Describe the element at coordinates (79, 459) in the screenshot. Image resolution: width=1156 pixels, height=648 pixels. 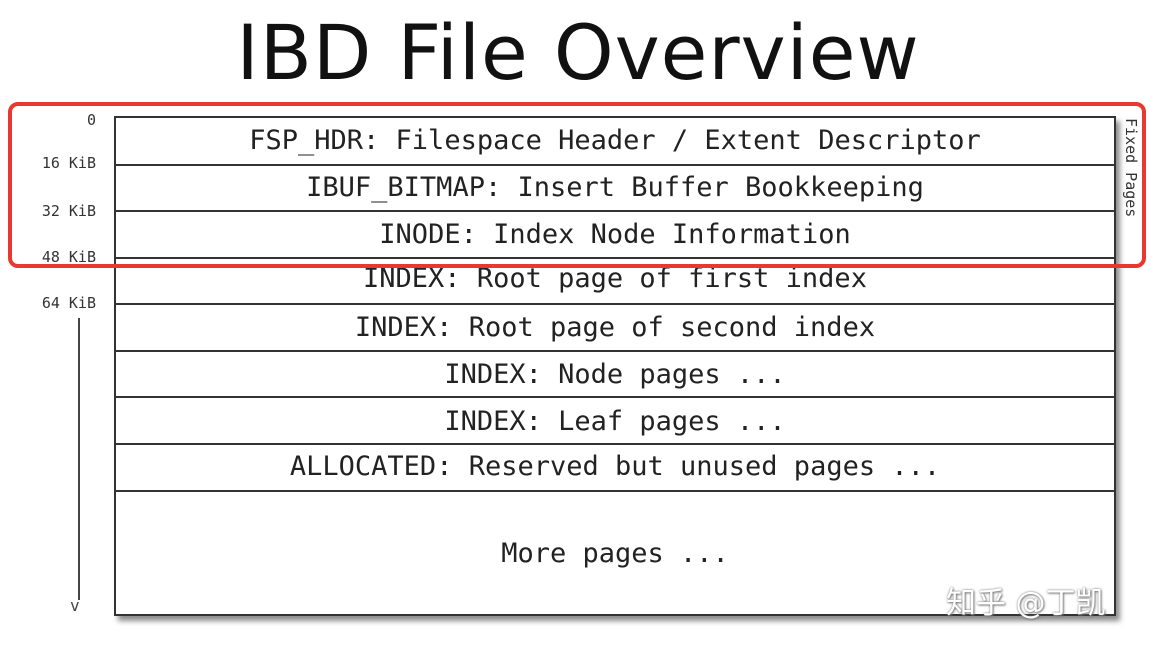
I see `offset-axis-line` at that location.